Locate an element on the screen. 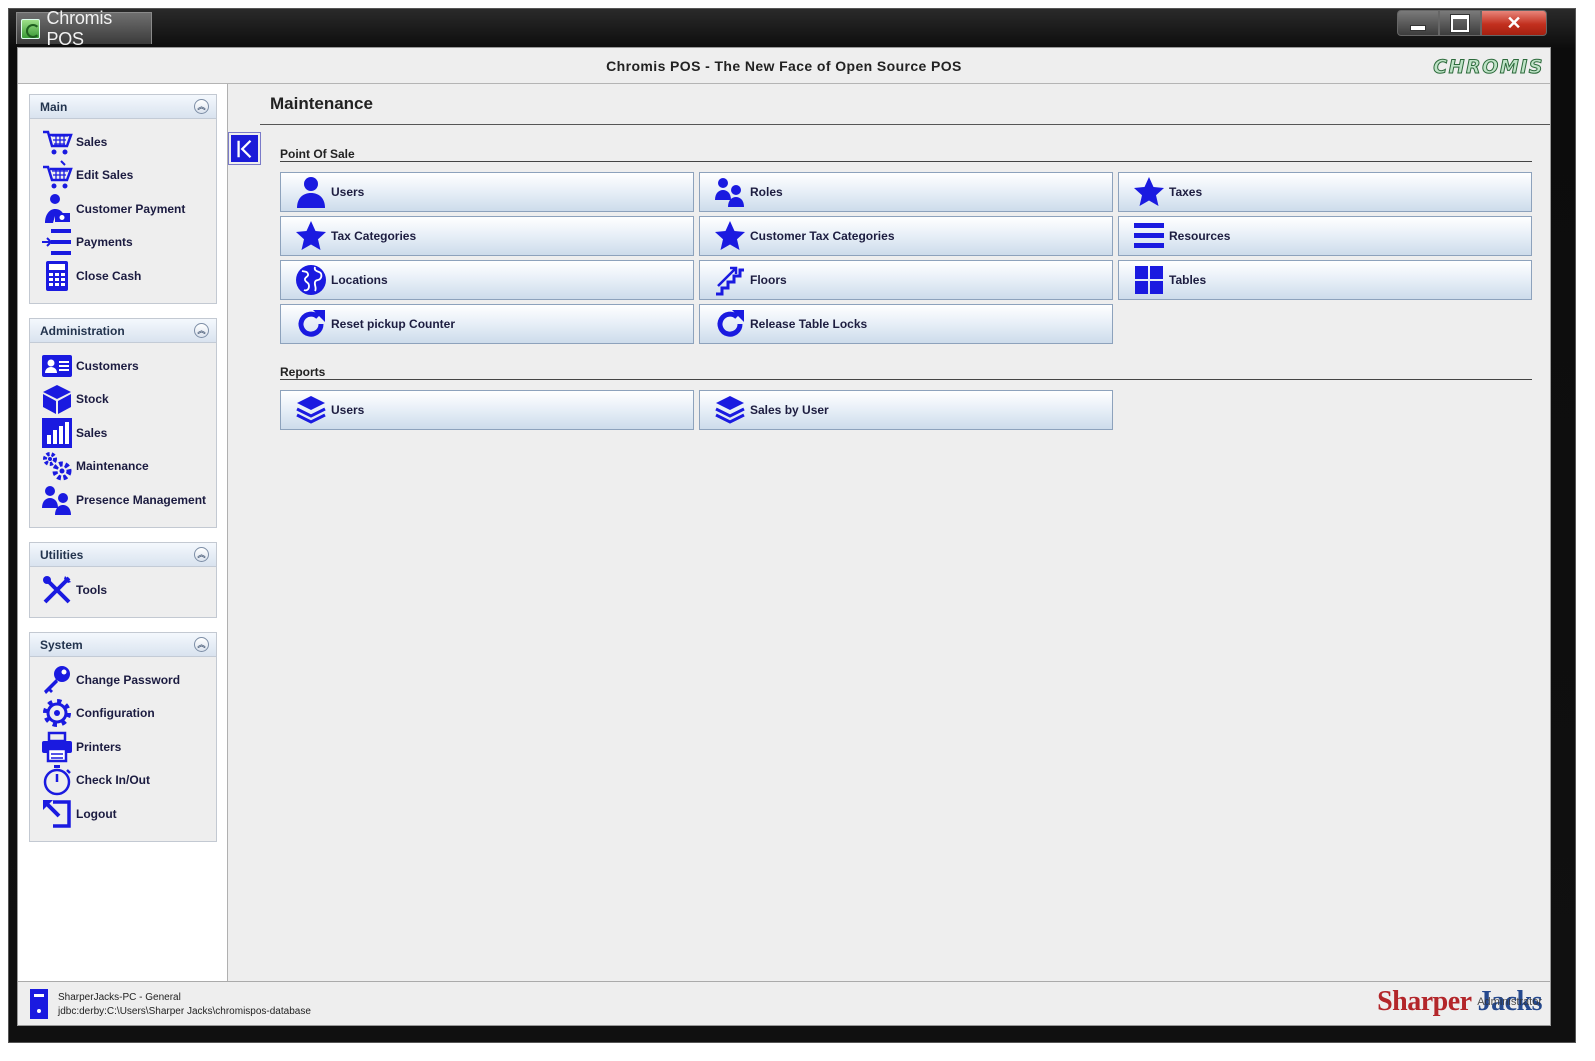 Image resolution: width=1595 pixels, height=1061 pixels. sidebar-item-check-in-out: Check In/Out is located at coordinates (128, 781).